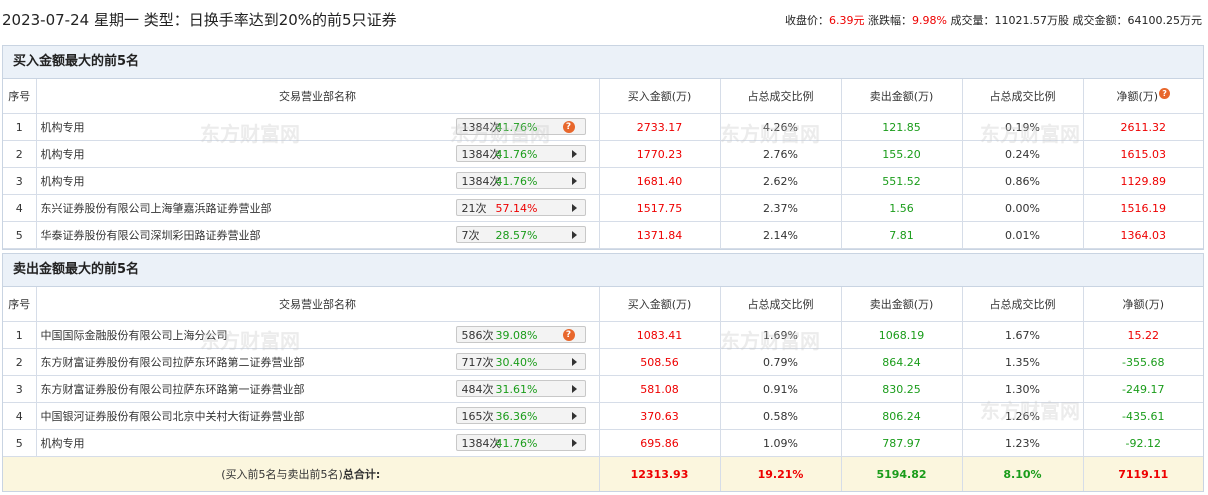 This screenshot has height=495, width=1208. What do you see at coordinates (902, 473) in the screenshot?
I see `total-sell: 5194.82` at bounding box center [902, 473].